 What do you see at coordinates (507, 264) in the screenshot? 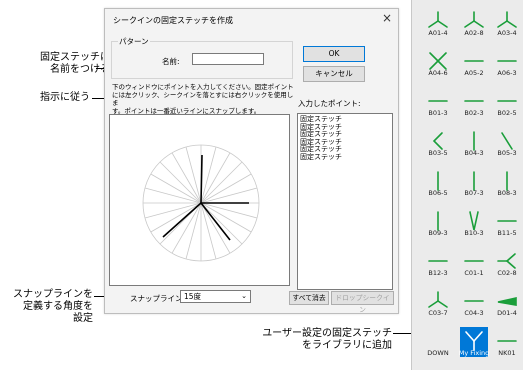
I see `library-item: C02-8` at bounding box center [507, 264].